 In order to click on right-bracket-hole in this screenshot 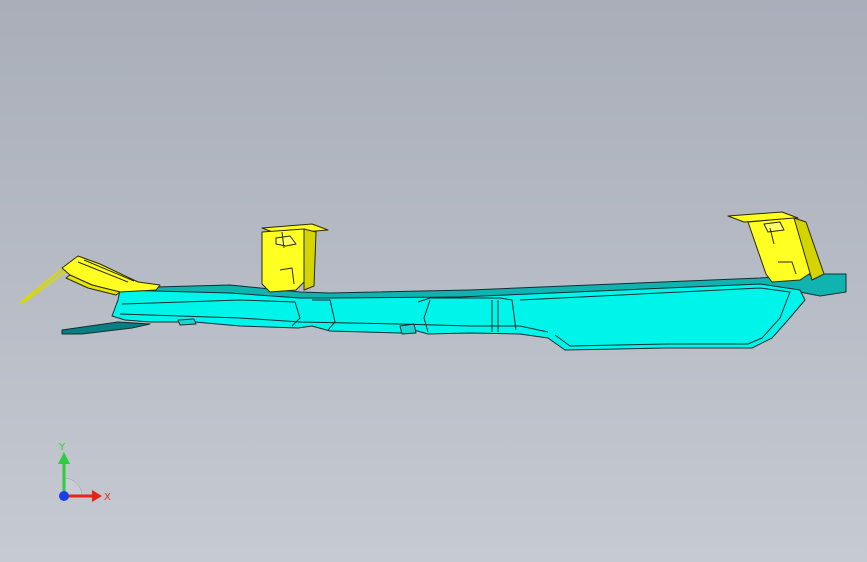, I will do `click(774, 227)`.